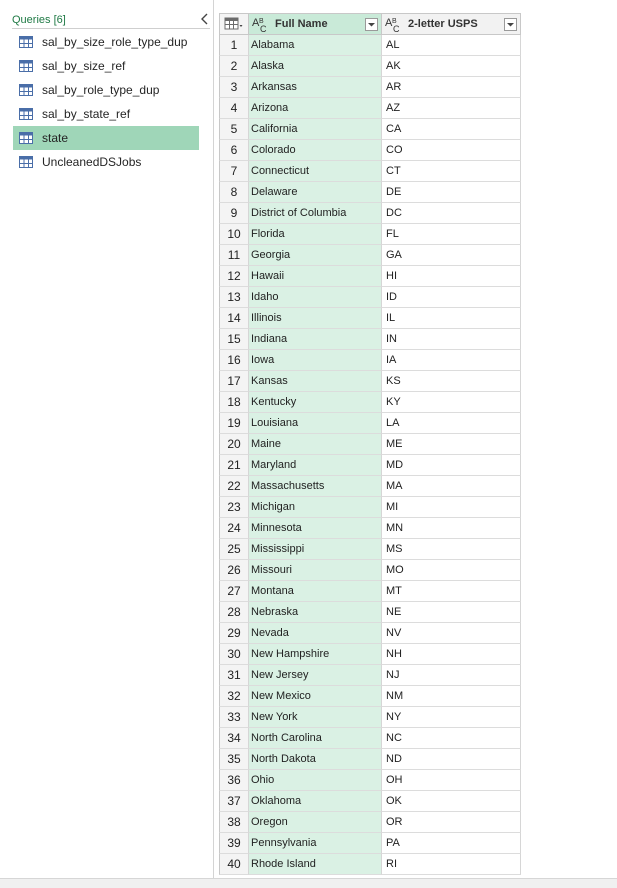 The width and height of the screenshot is (617, 888). Describe the element at coordinates (315, 192) in the screenshot. I see `cell-full-name: Delaware` at that location.